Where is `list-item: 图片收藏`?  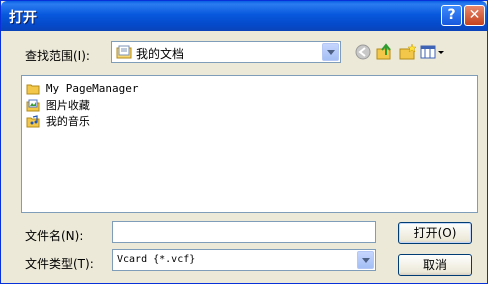
list-item: 图片收藏 is located at coordinates (58, 105).